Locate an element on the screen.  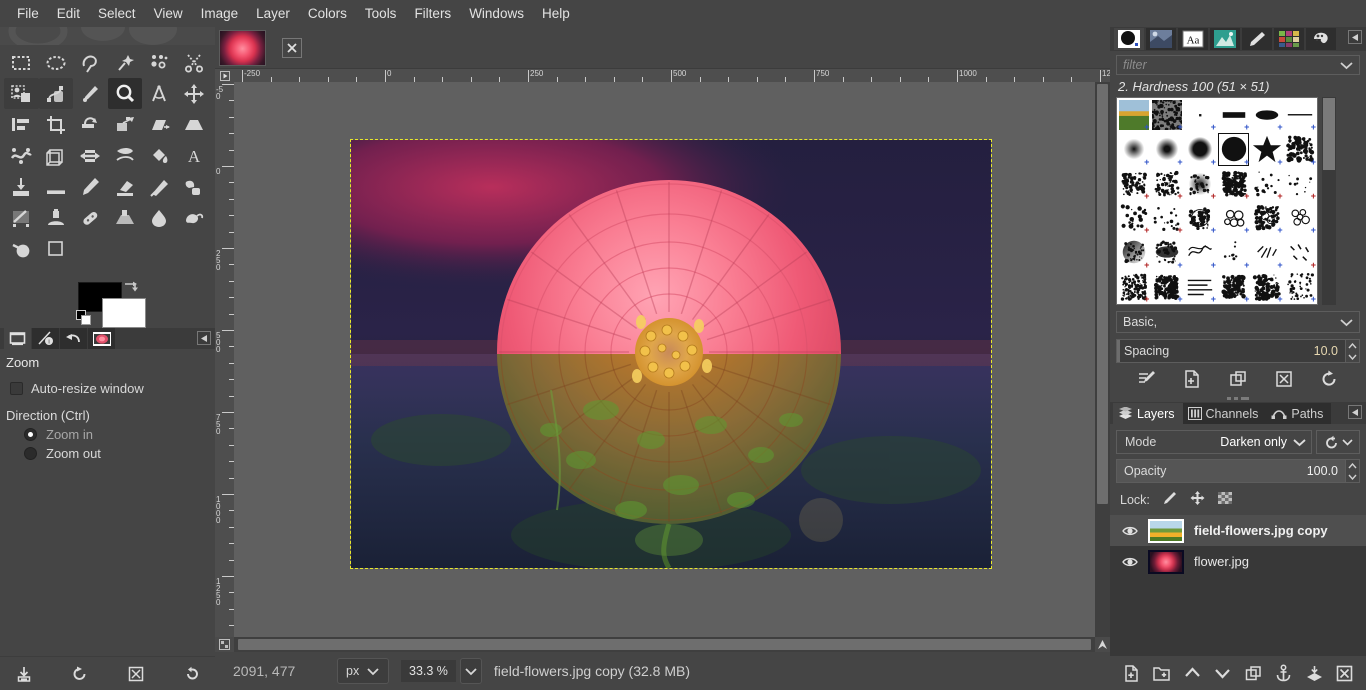
menu-edit: Edit is located at coordinates (68, 13).